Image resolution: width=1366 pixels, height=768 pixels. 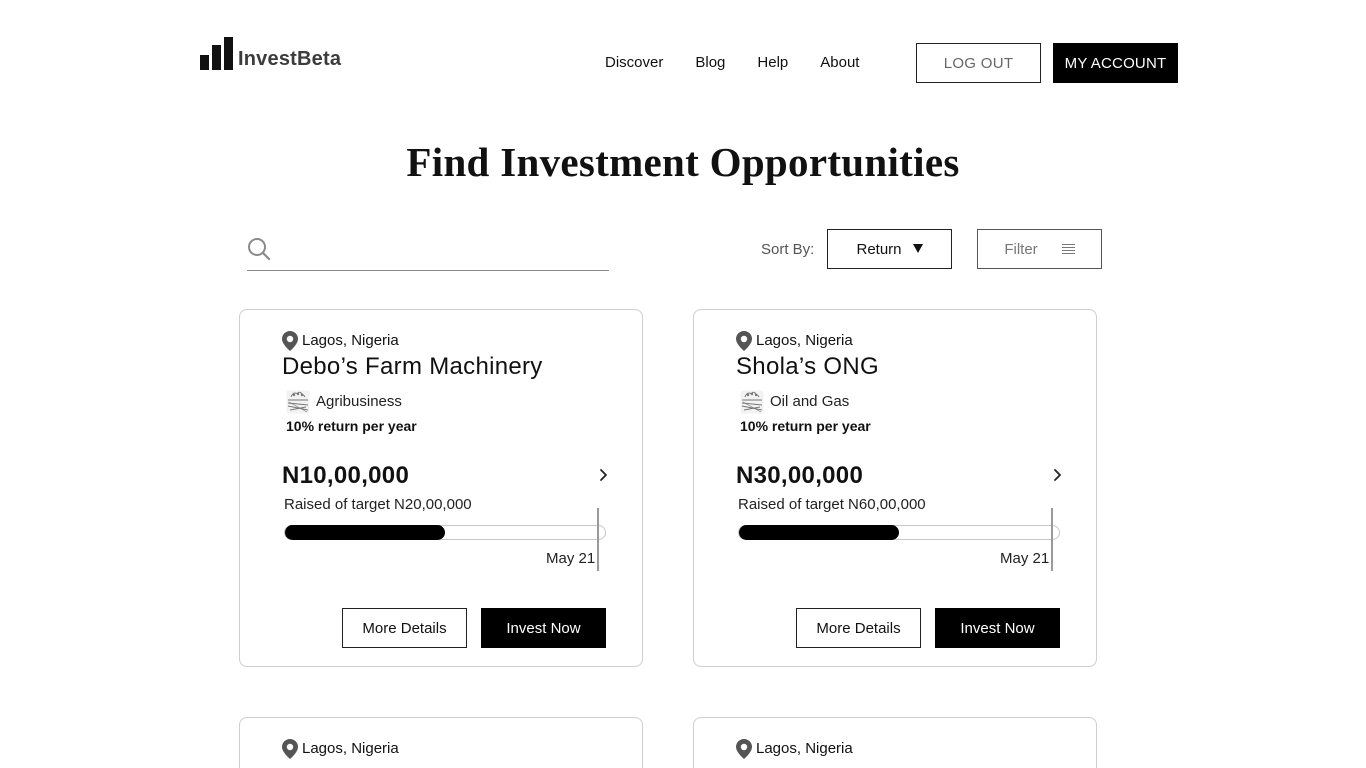 I want to click on caret-down-icon, so click(x=917, y=248).